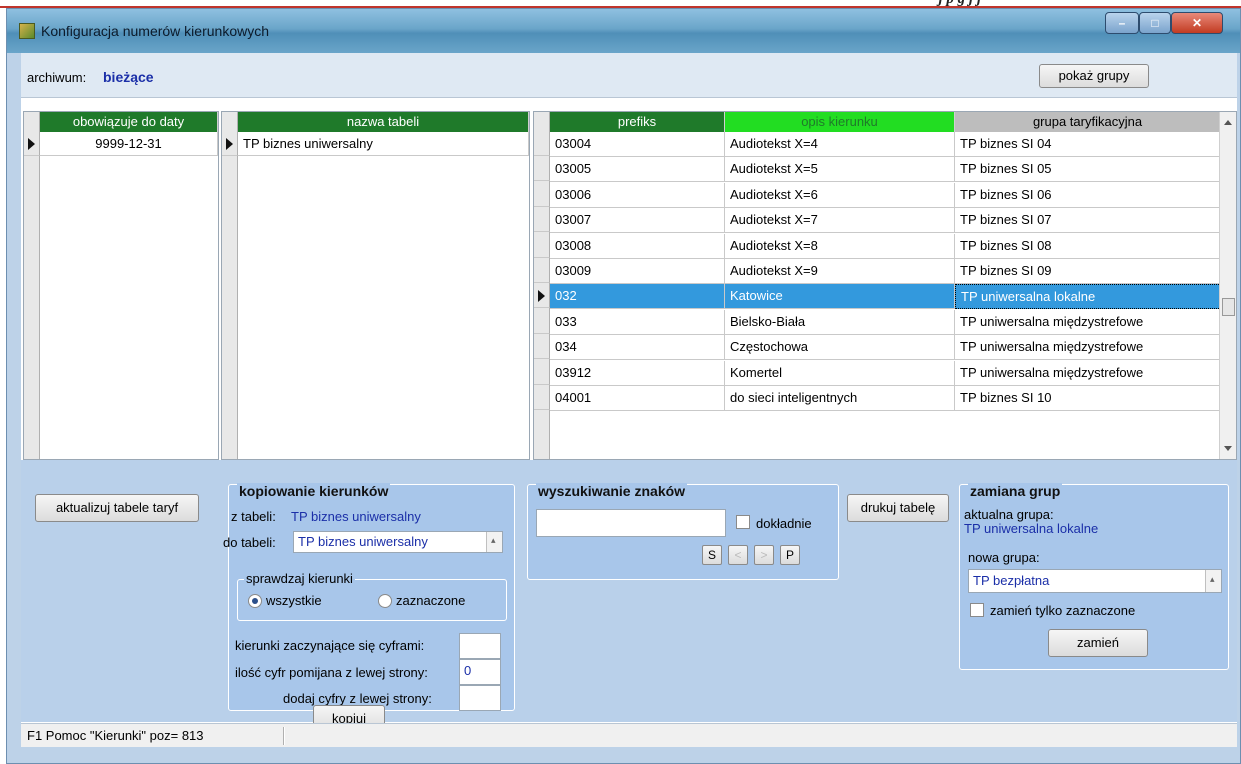 The height and width of the screenshot is (764, 1241). Describe the element at coordinates (840, 297) in the screenshot. I see `cell-description: Katowice` at that location.